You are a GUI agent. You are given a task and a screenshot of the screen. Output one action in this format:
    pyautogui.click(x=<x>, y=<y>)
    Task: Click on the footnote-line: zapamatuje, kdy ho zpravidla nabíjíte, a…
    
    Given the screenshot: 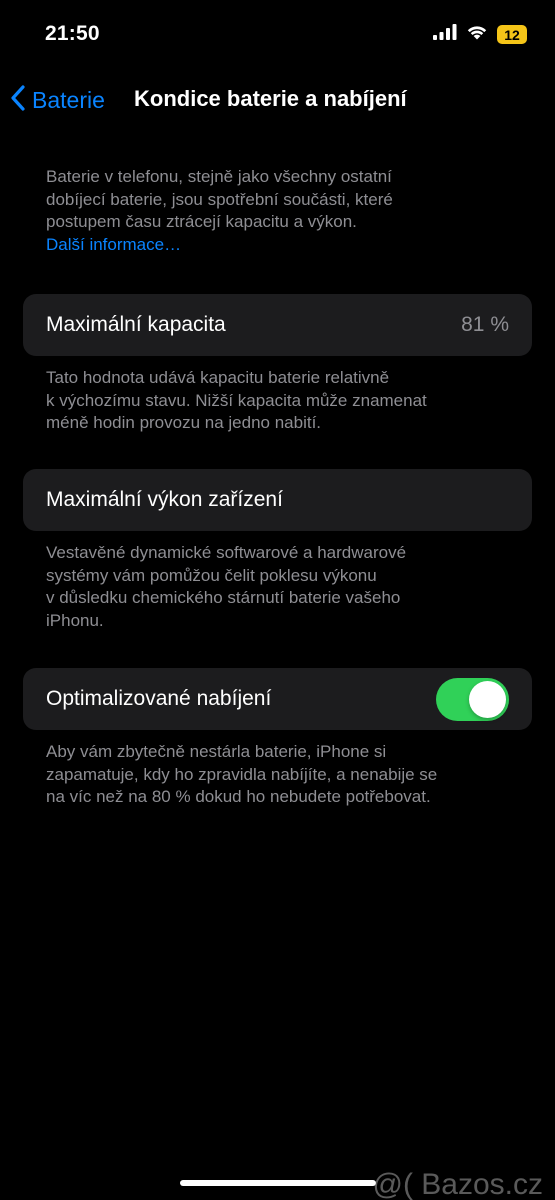 What is the action you would take?
    pyautogui.click(x=242, y=774)
    